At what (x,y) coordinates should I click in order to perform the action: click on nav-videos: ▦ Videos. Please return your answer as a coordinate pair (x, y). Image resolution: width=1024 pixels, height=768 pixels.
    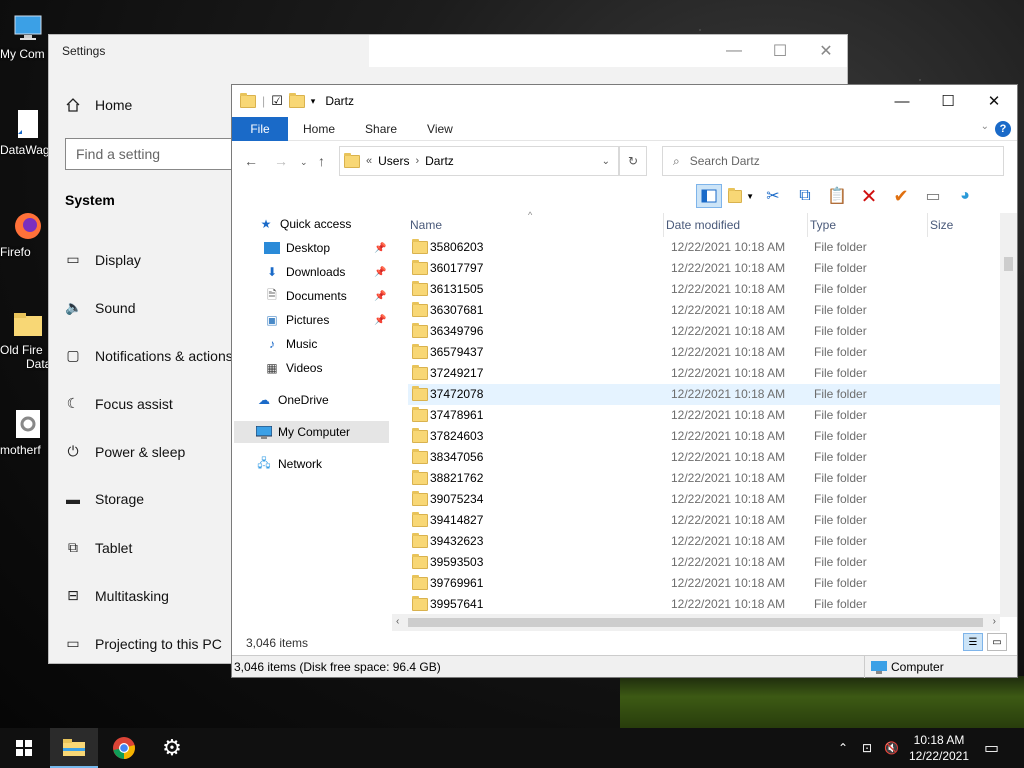
    Looking at the image, I should click on (293, 368).